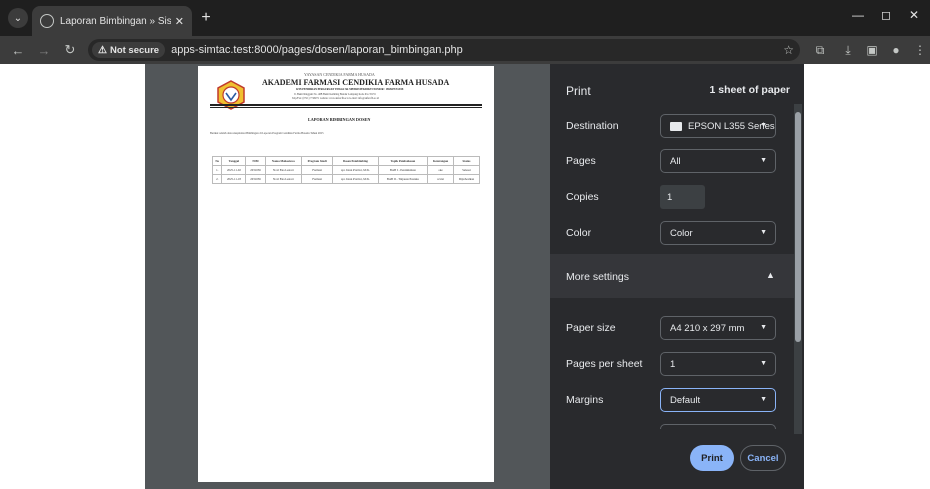  What do you see at coordinates (466, 179) in the screenshot?
I see `table-cell: Dijadwalkan` at bounding box center [466, 179].